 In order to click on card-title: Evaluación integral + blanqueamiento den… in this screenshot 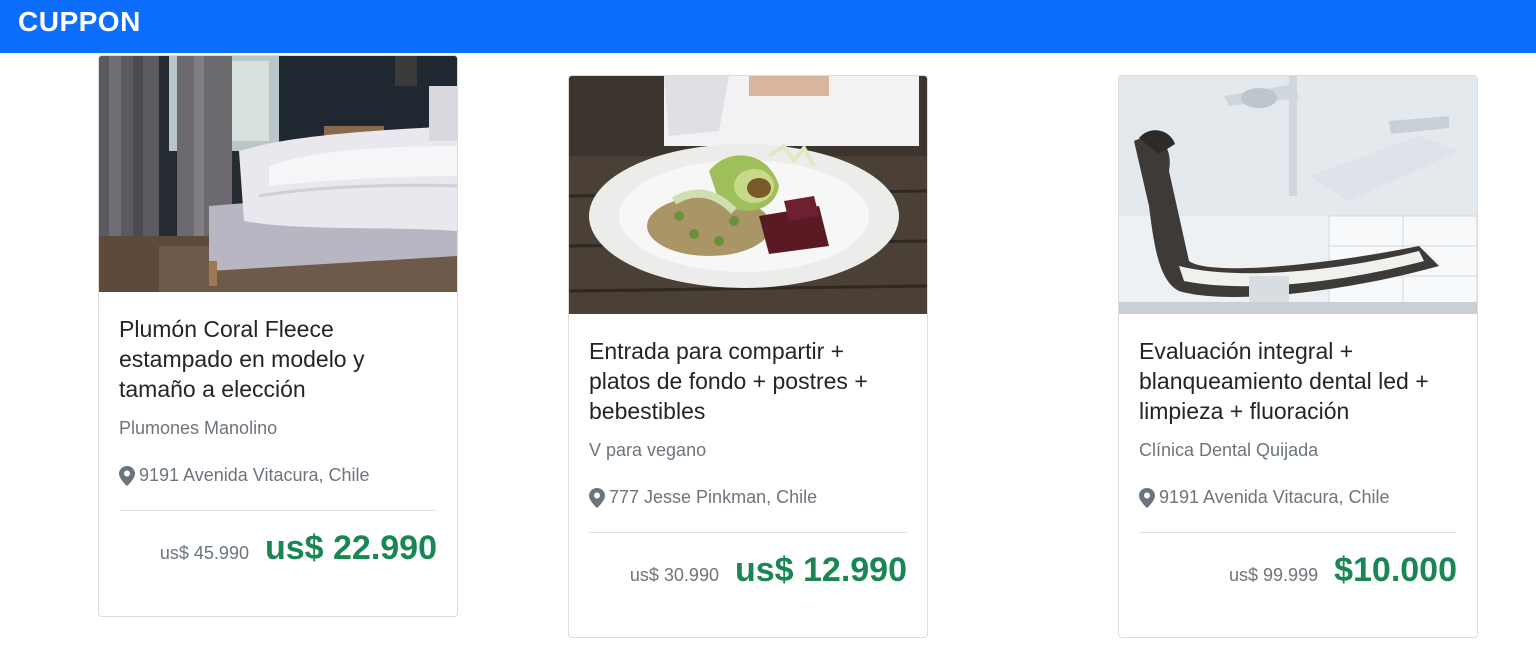, I will do `click(1298, 381)`.